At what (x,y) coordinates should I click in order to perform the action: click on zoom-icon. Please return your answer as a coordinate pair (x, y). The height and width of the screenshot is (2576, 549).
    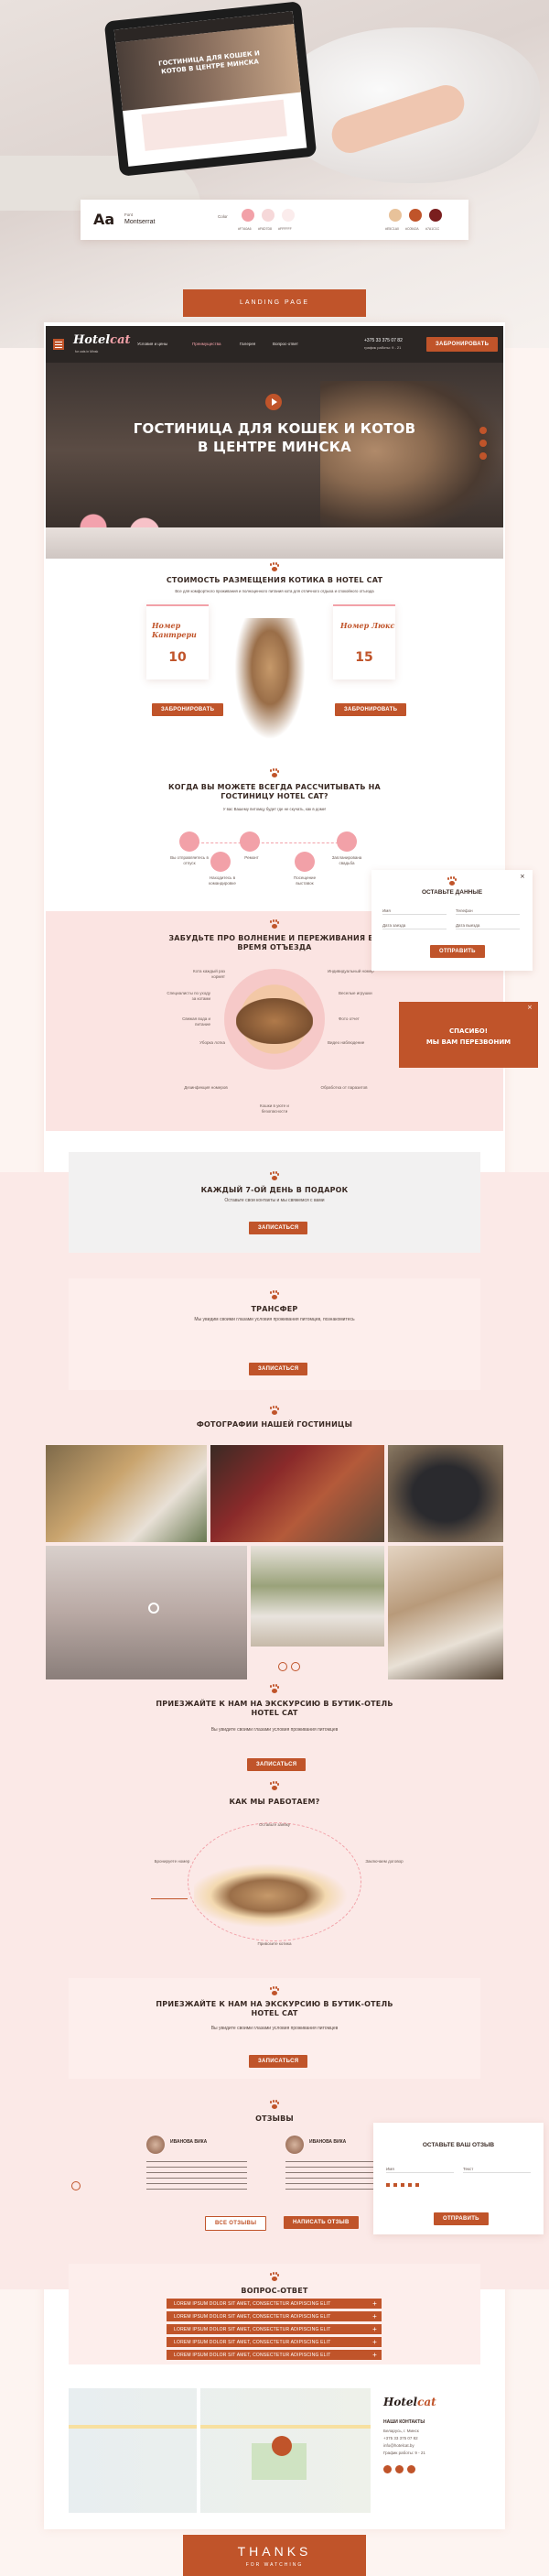
    Looking at the image, I should click on (154, 1608).